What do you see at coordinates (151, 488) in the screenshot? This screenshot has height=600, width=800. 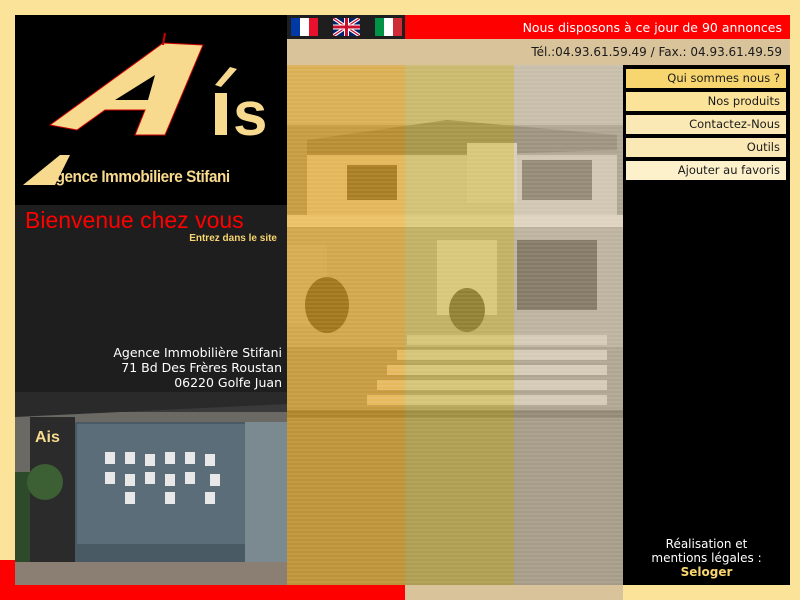 I see `storefront-photo: Ais` at bounding box center [151, 488].